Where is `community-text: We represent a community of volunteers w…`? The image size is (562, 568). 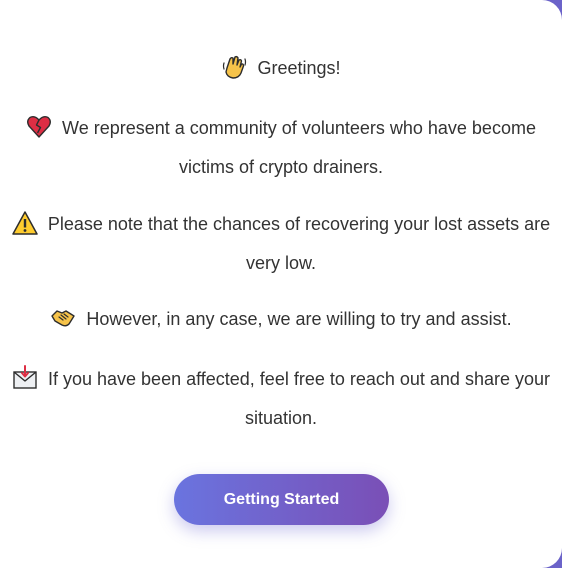 community-text: We represent a community of volunteers w… is located at coordinates (299, 147).